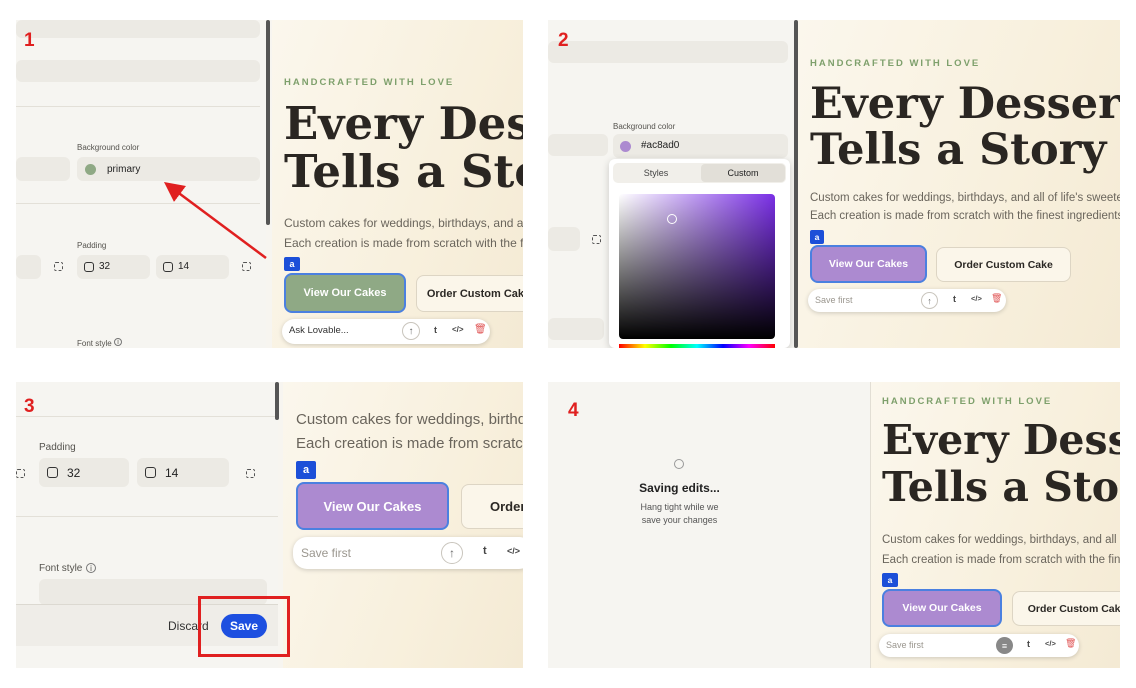 This screenshot has height=688, width=1136. What do you see at coordinates (29, 406) in the screenshot?
I see `step-number: 3` at bounding box center [29, 406].